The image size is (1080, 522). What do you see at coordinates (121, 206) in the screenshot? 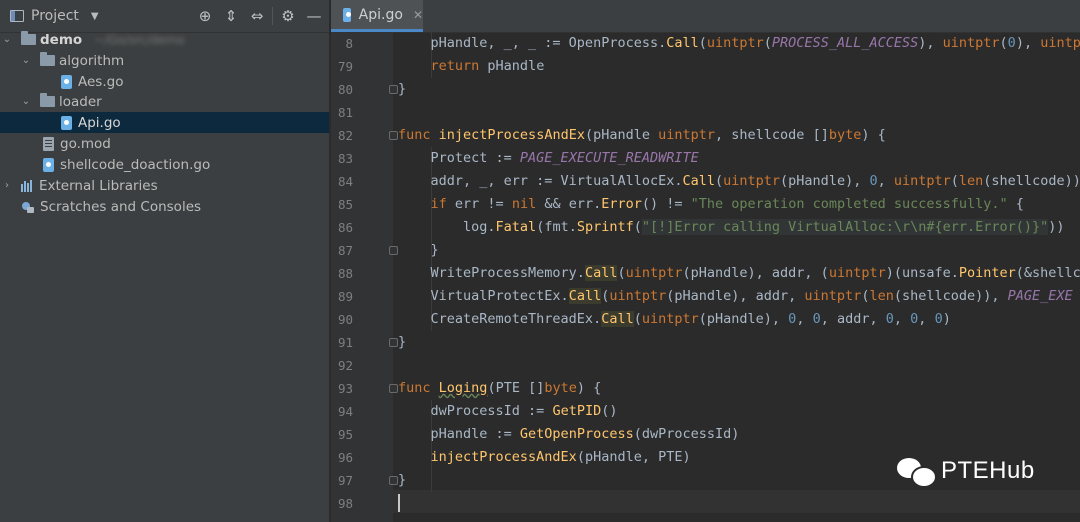
I see `tree-item-label: Scratches and Consoles` at bounding box center [121, 206].